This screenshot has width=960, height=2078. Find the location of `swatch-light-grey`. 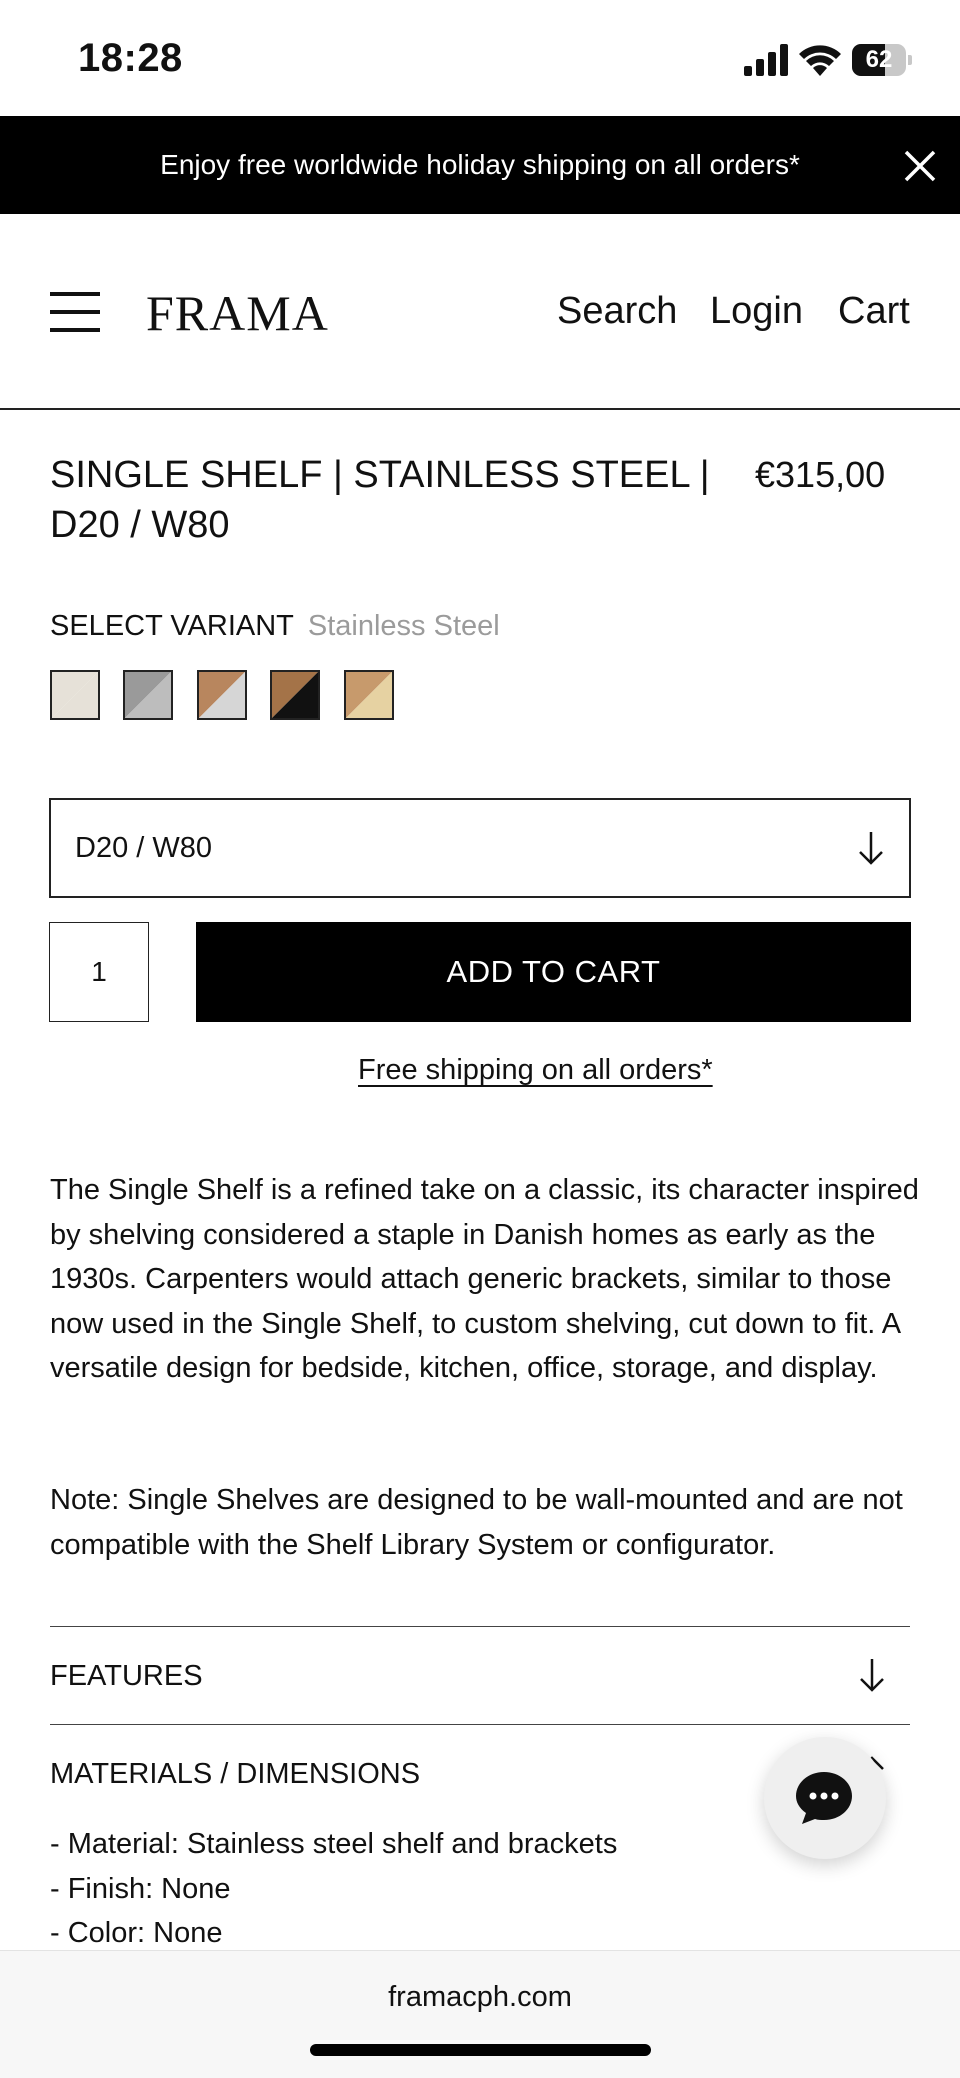

swatch-light-grey is located at coordinates (75, 695).